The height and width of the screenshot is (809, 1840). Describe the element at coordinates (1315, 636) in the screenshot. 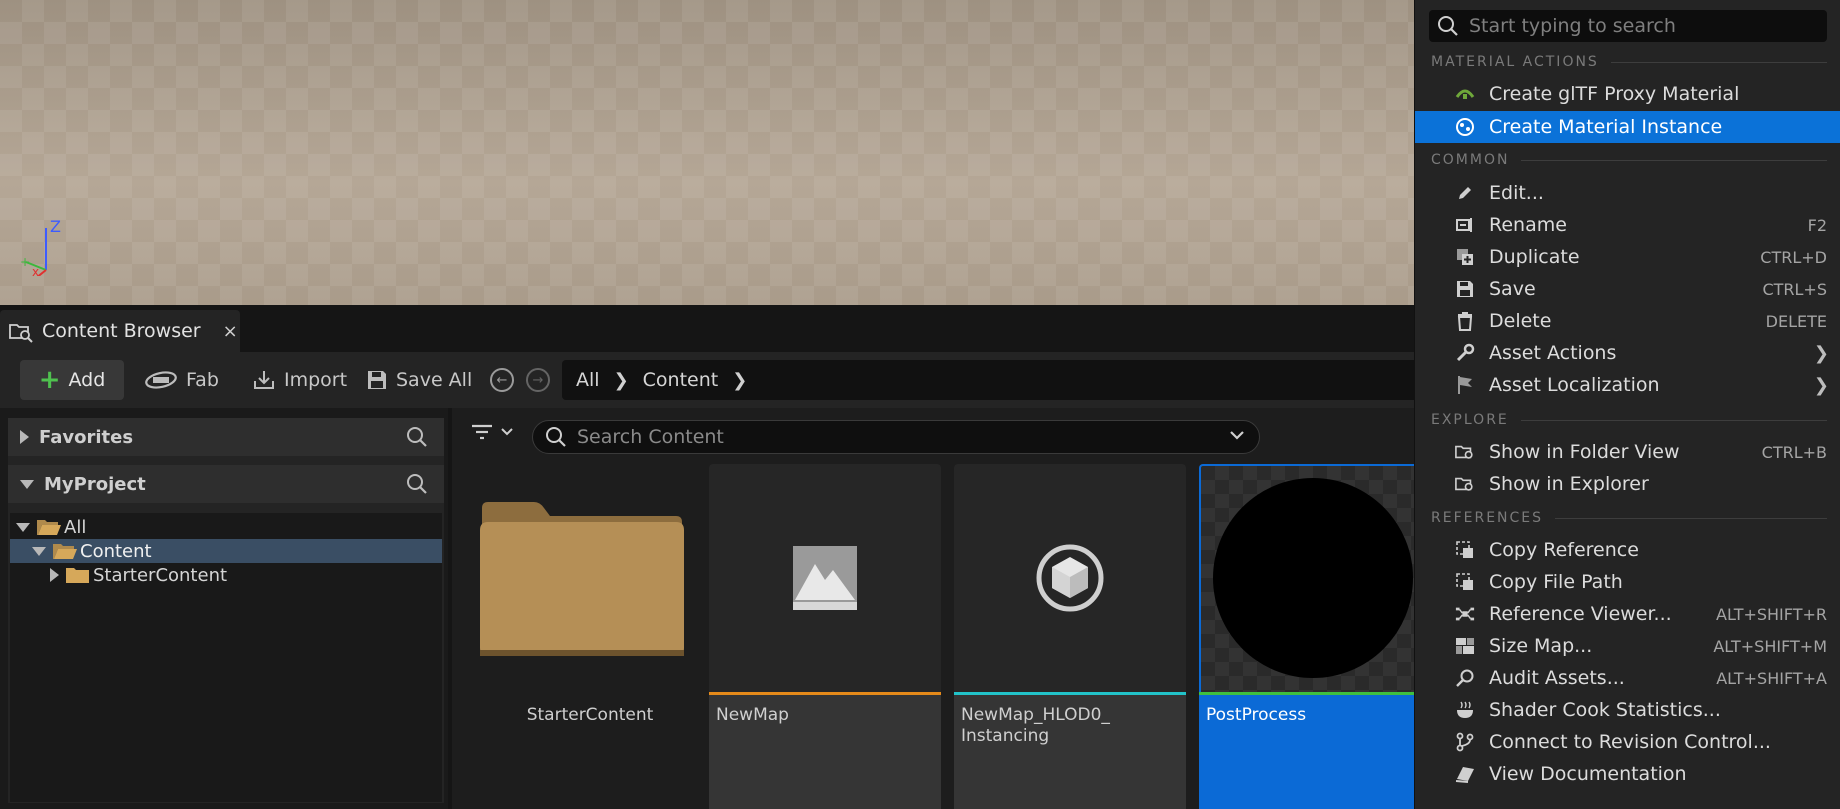

I see `asset-tile-postprocess: PostProcess` at that location.